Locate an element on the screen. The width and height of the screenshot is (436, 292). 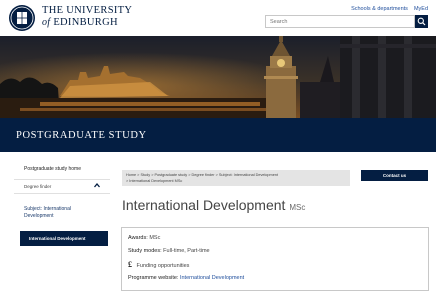
programme-title: International Development is located at coordinates (204, 205).